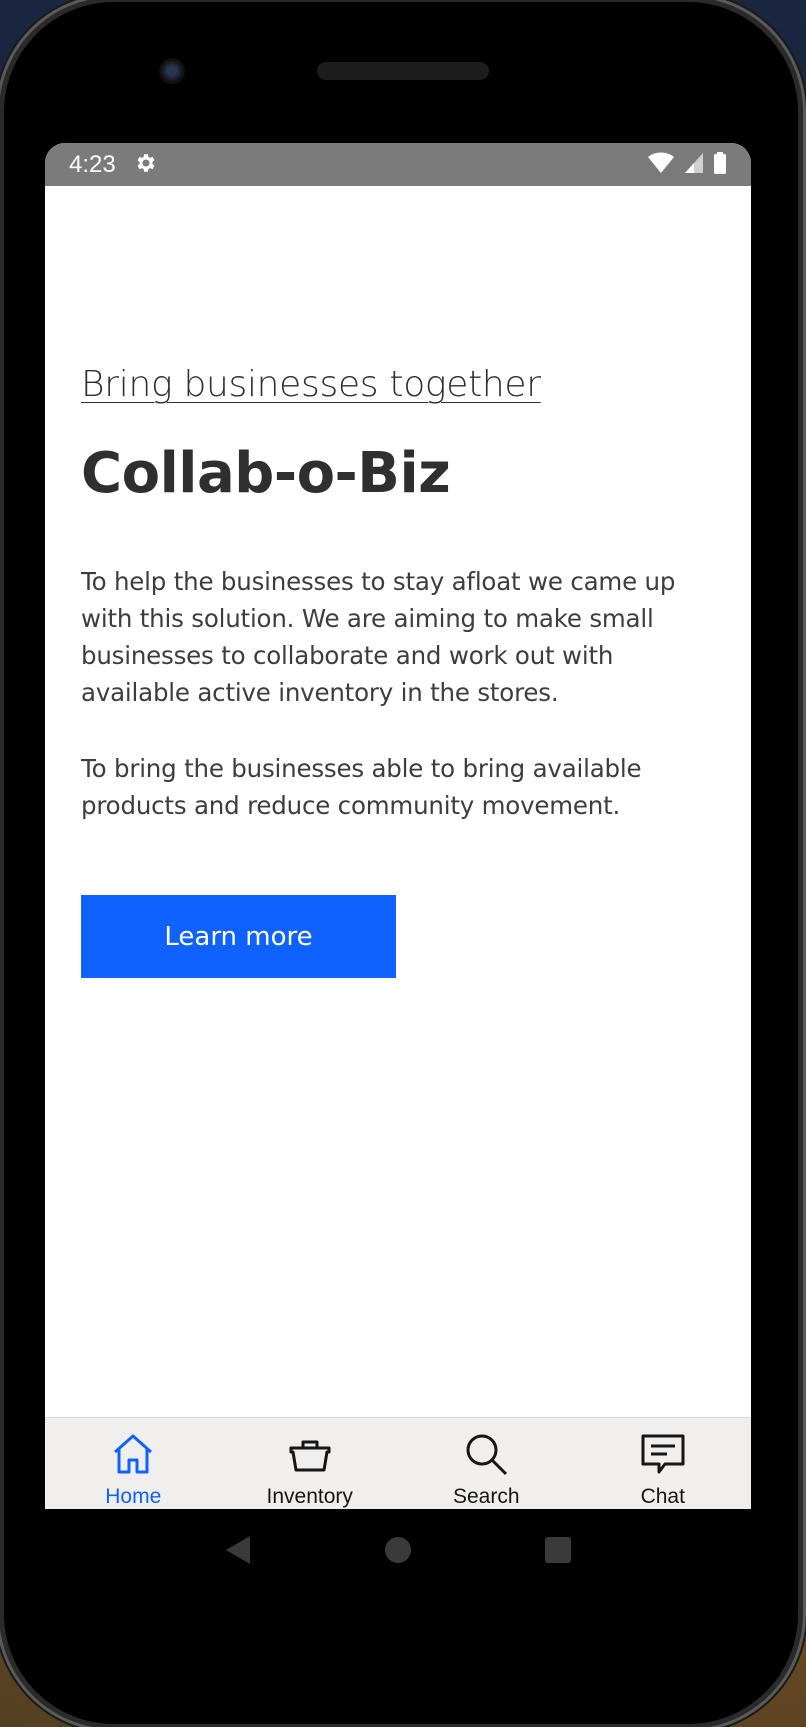 Image resolution: width=806 pixels, height=1727 pixels. I want to click on home-icon, so click(133, 1456).